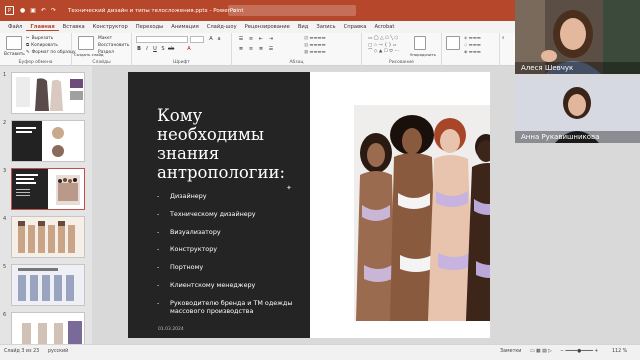  I want to click on copy-button: ⧉ Копировать, so click(42, 45).